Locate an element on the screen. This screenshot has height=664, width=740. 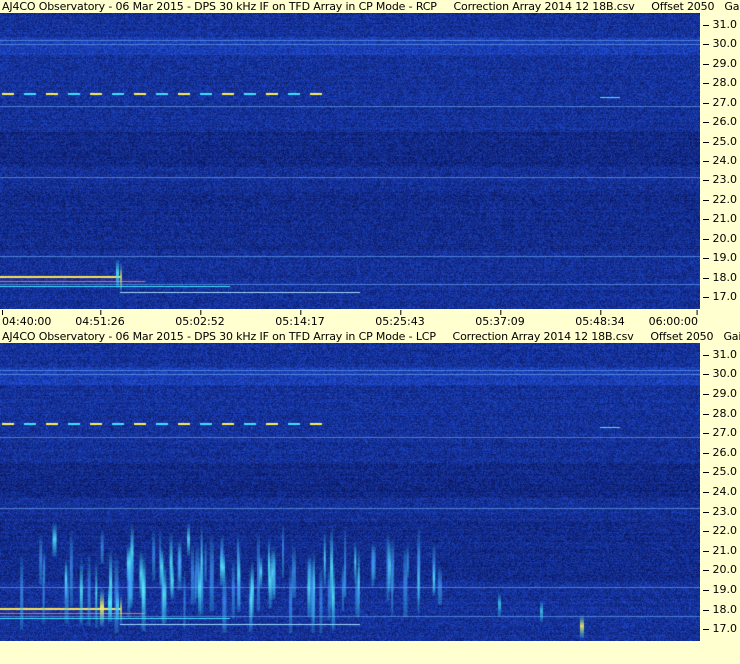
time-tick-label: 04:51:26 is located at coordinates (100, 319).